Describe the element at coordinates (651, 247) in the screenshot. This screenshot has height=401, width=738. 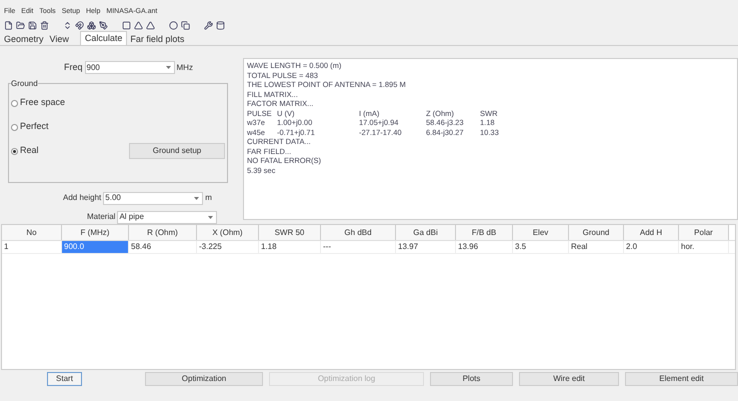
I see `table-cell: 2.0` at that location.